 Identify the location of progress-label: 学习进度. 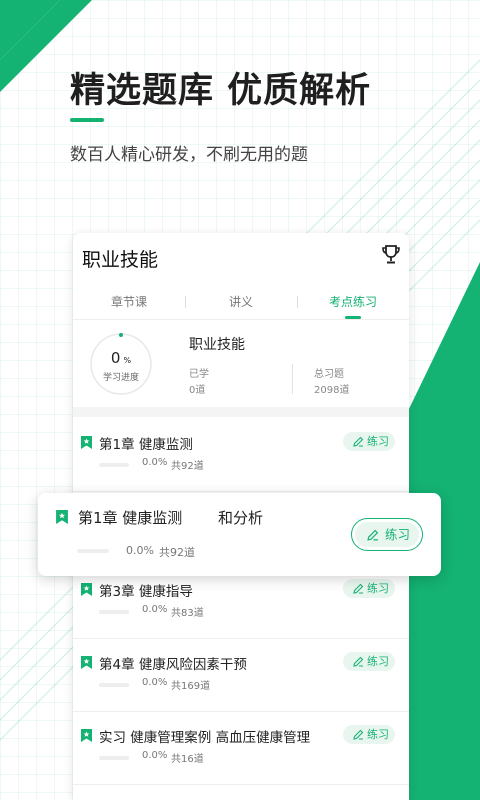
(120, 378).